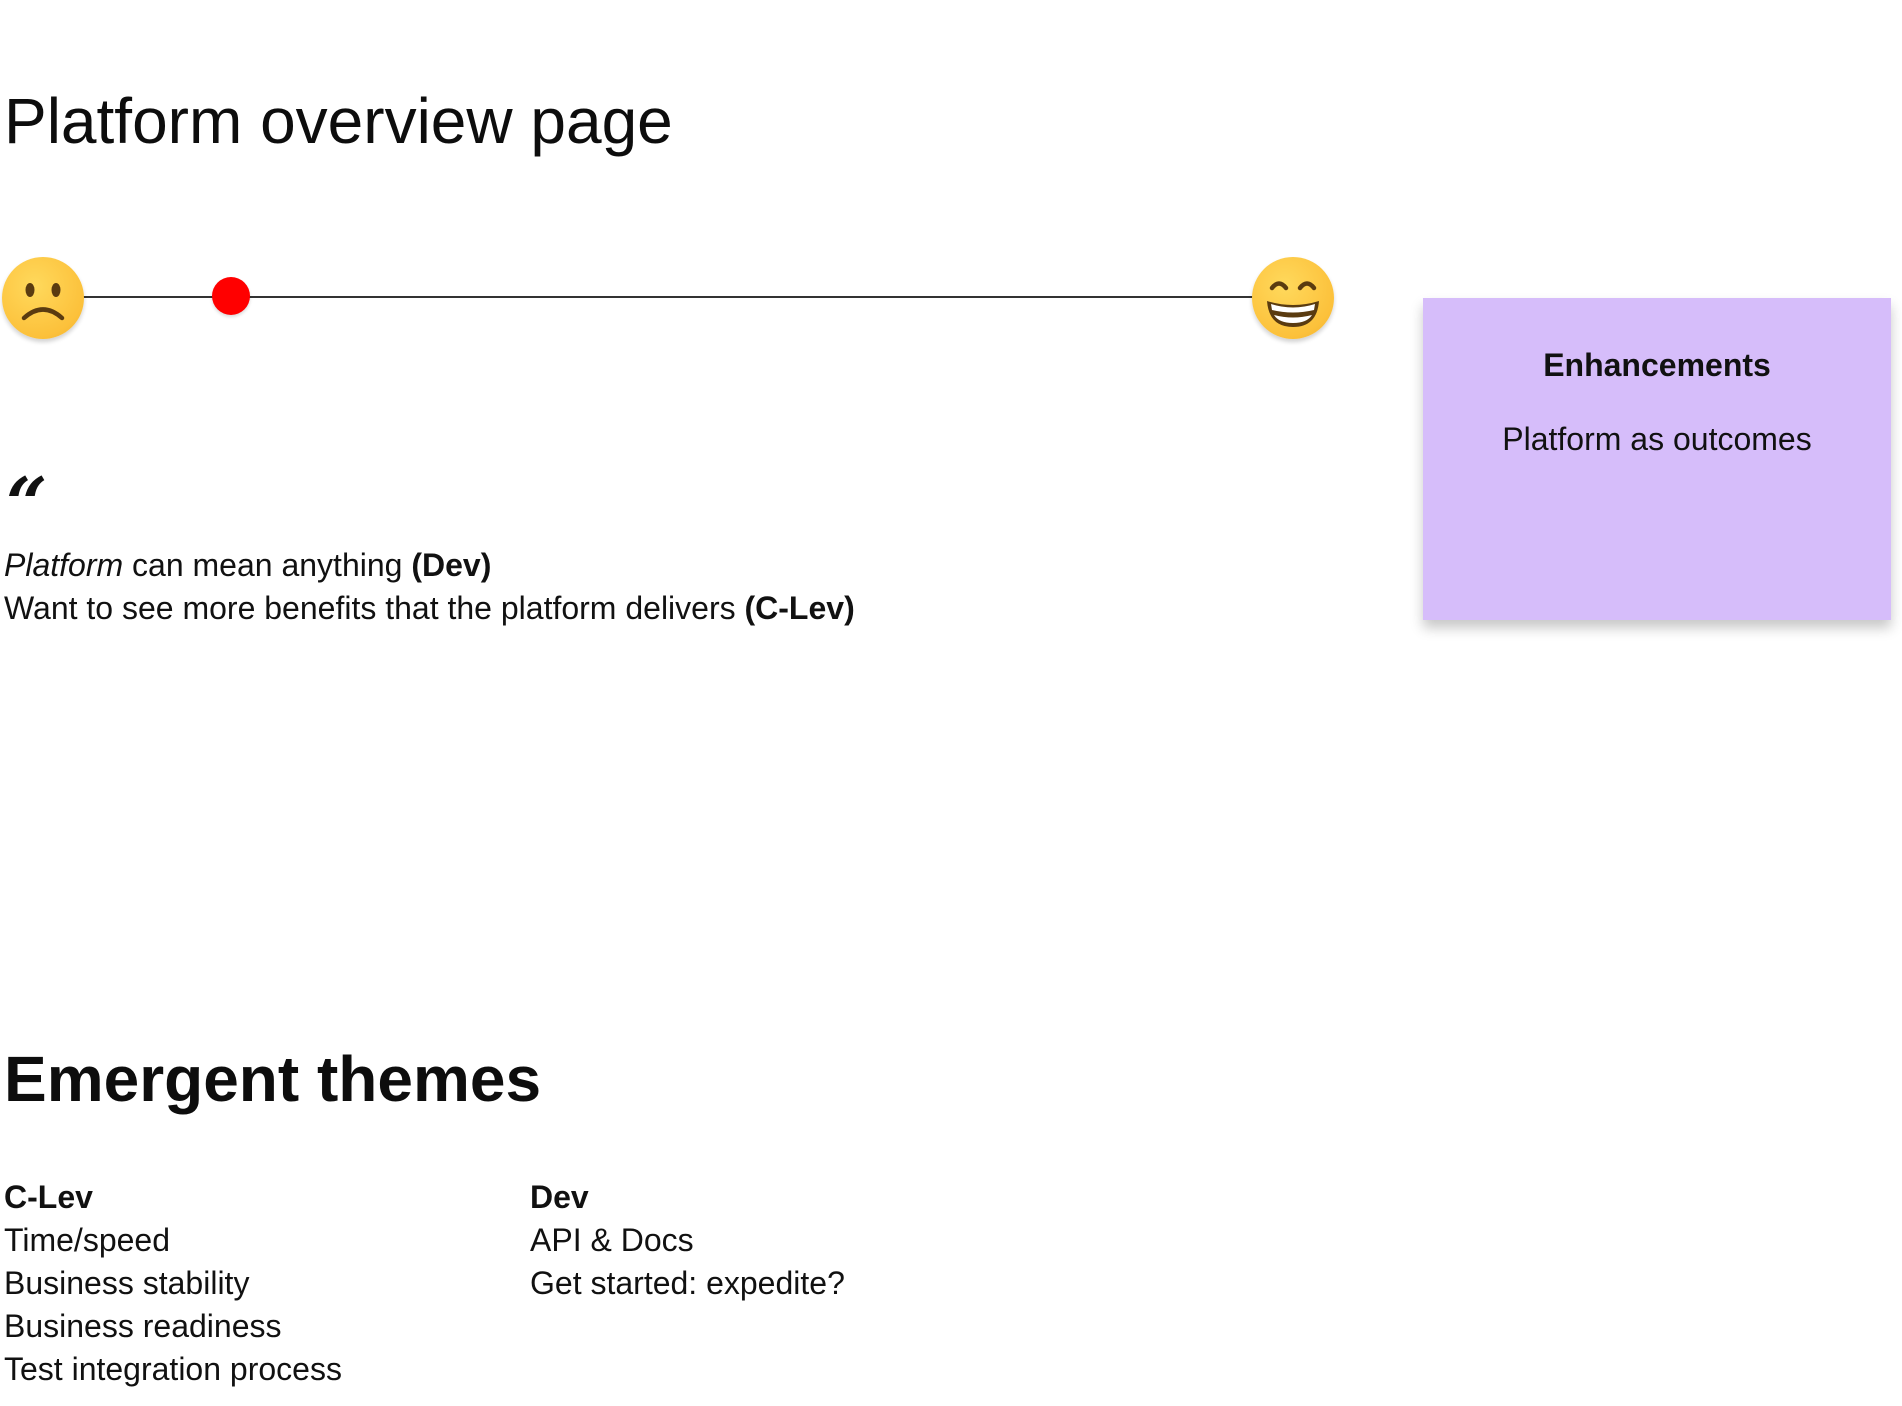  I want to click on sticky-note-title: Enhancements, so click(1657, 365).